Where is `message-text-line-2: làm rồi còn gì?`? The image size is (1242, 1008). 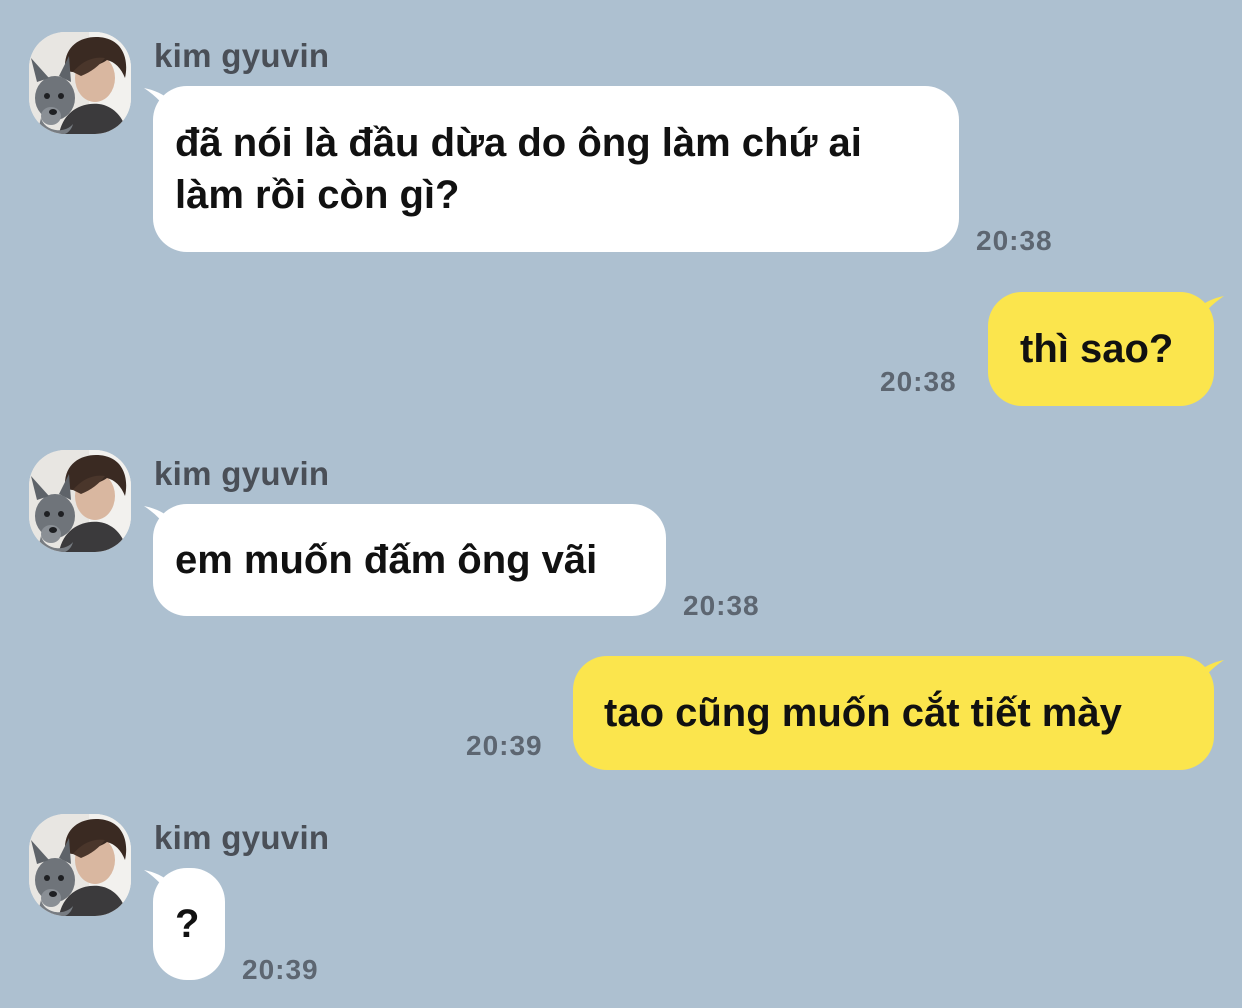
message-text-line-2: làm rồi còn gì? is located at coordinates (317, 195).